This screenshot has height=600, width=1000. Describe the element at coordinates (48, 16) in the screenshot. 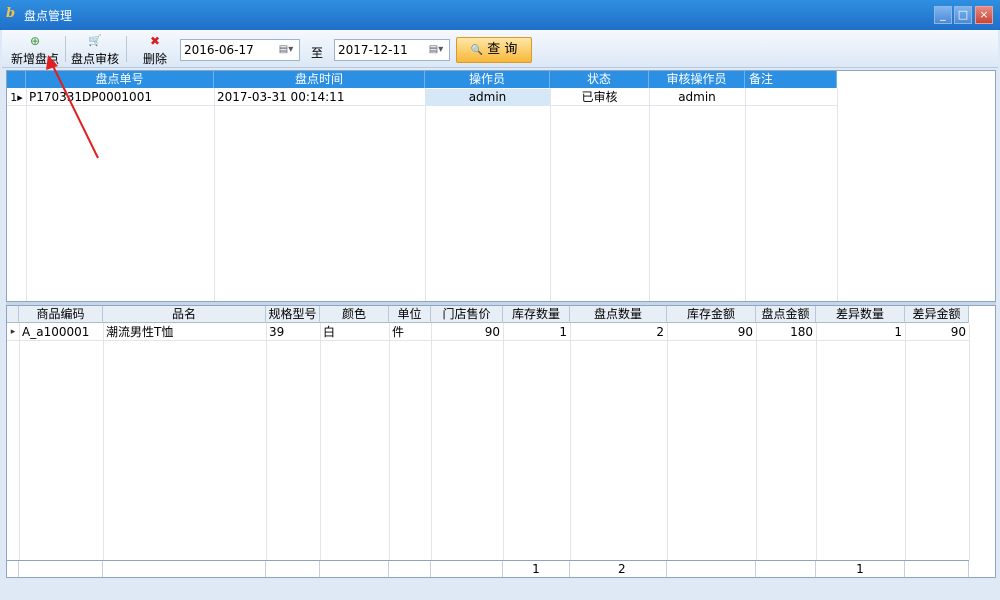

I see `window-title: 盘点管理` at that location.